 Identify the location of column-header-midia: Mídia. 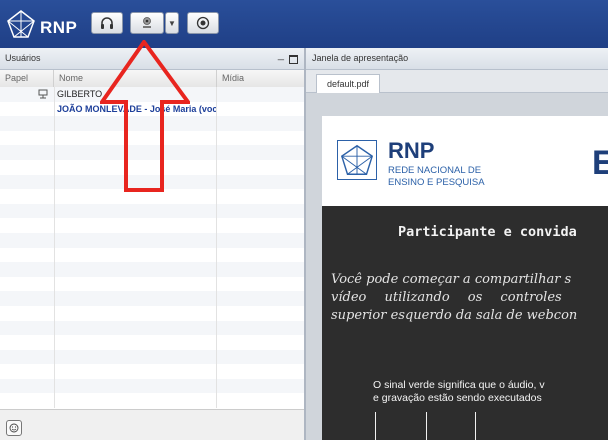
(260, 78).